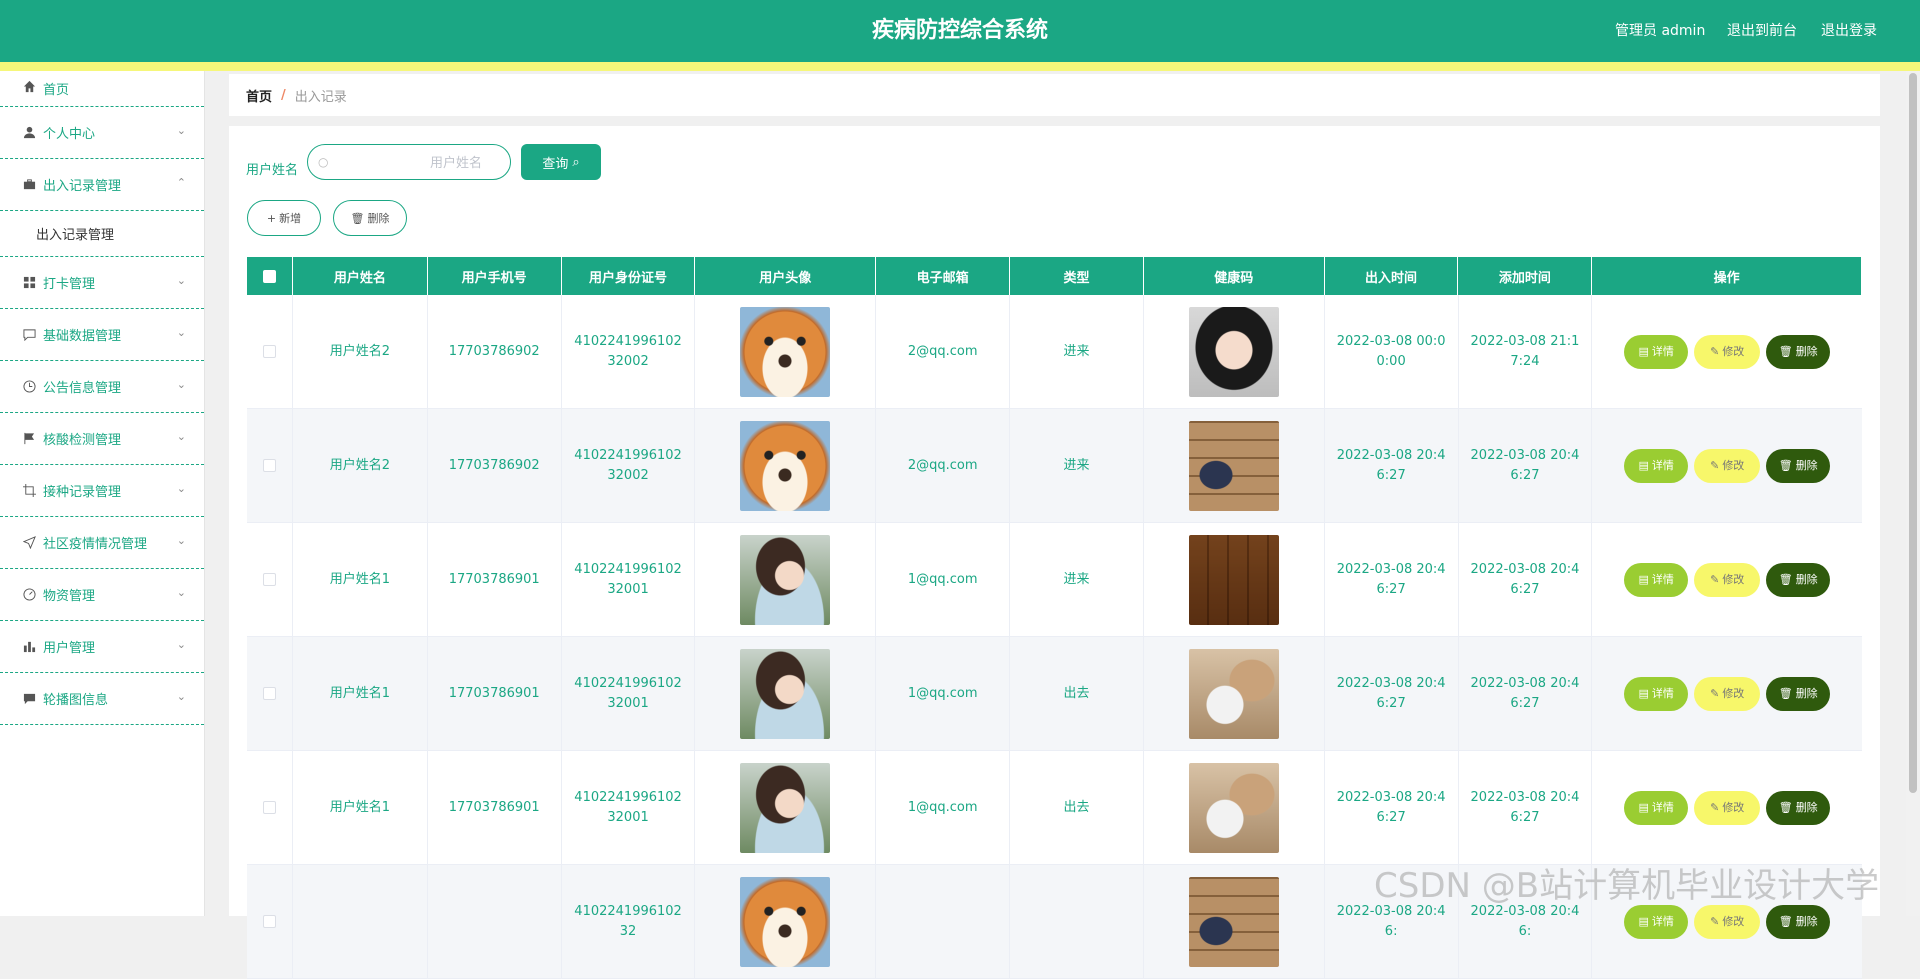 The height and width of the screenshot is (979, 1920). I want to click on back-to-front-link: 退出到前台, so click(1762, 31).